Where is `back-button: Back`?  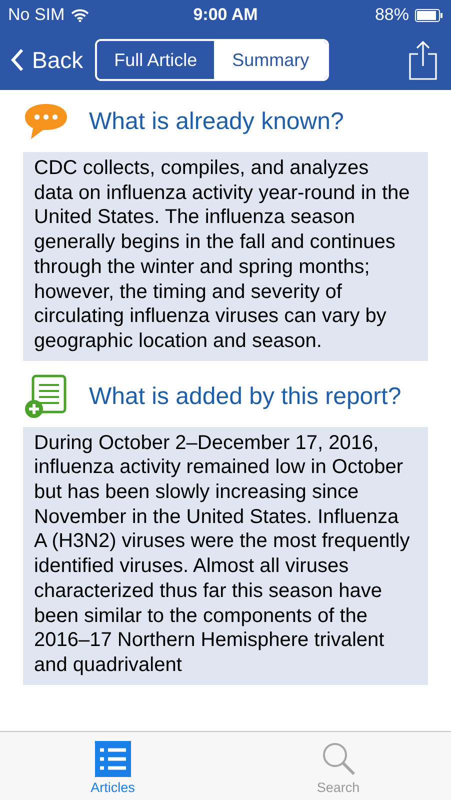
back-button: Back is located at coordinates (47, 60).